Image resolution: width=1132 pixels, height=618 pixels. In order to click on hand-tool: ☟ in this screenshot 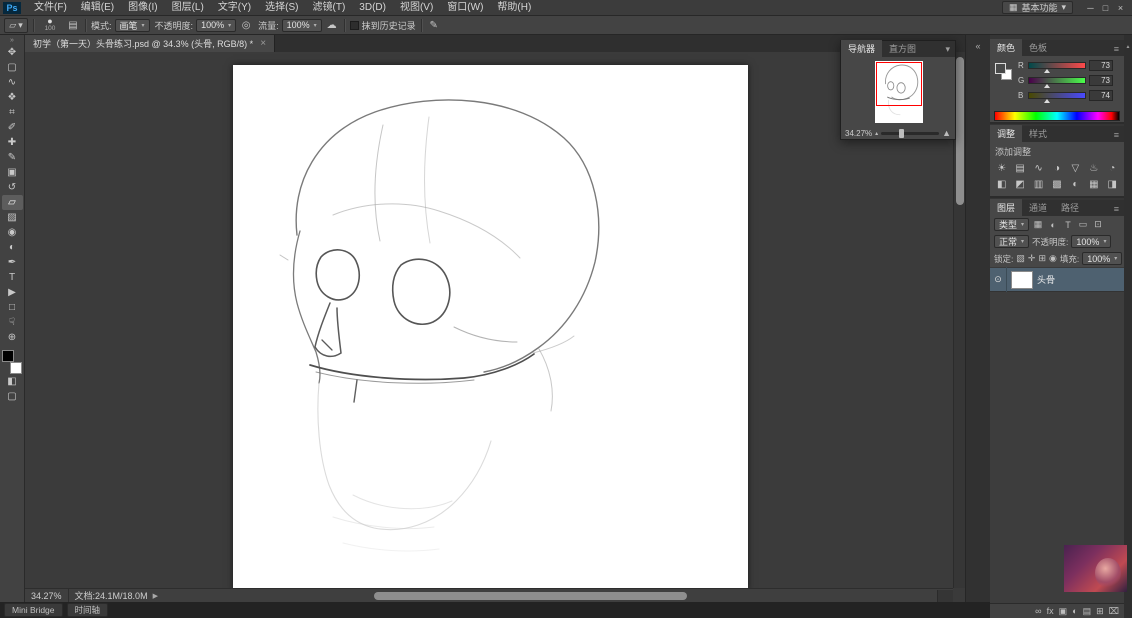, I will do `click(12, 322)`.